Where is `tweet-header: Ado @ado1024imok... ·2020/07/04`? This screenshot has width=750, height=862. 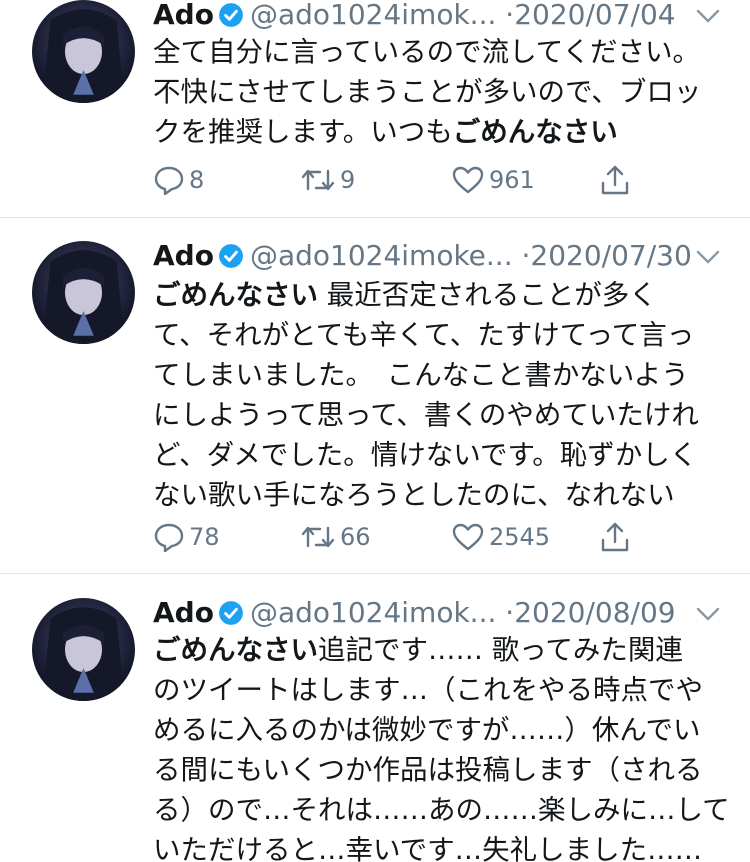 tweet-header: Ado @ado1024imok... ·2020/07/04 is located at coordinates (438, 17).